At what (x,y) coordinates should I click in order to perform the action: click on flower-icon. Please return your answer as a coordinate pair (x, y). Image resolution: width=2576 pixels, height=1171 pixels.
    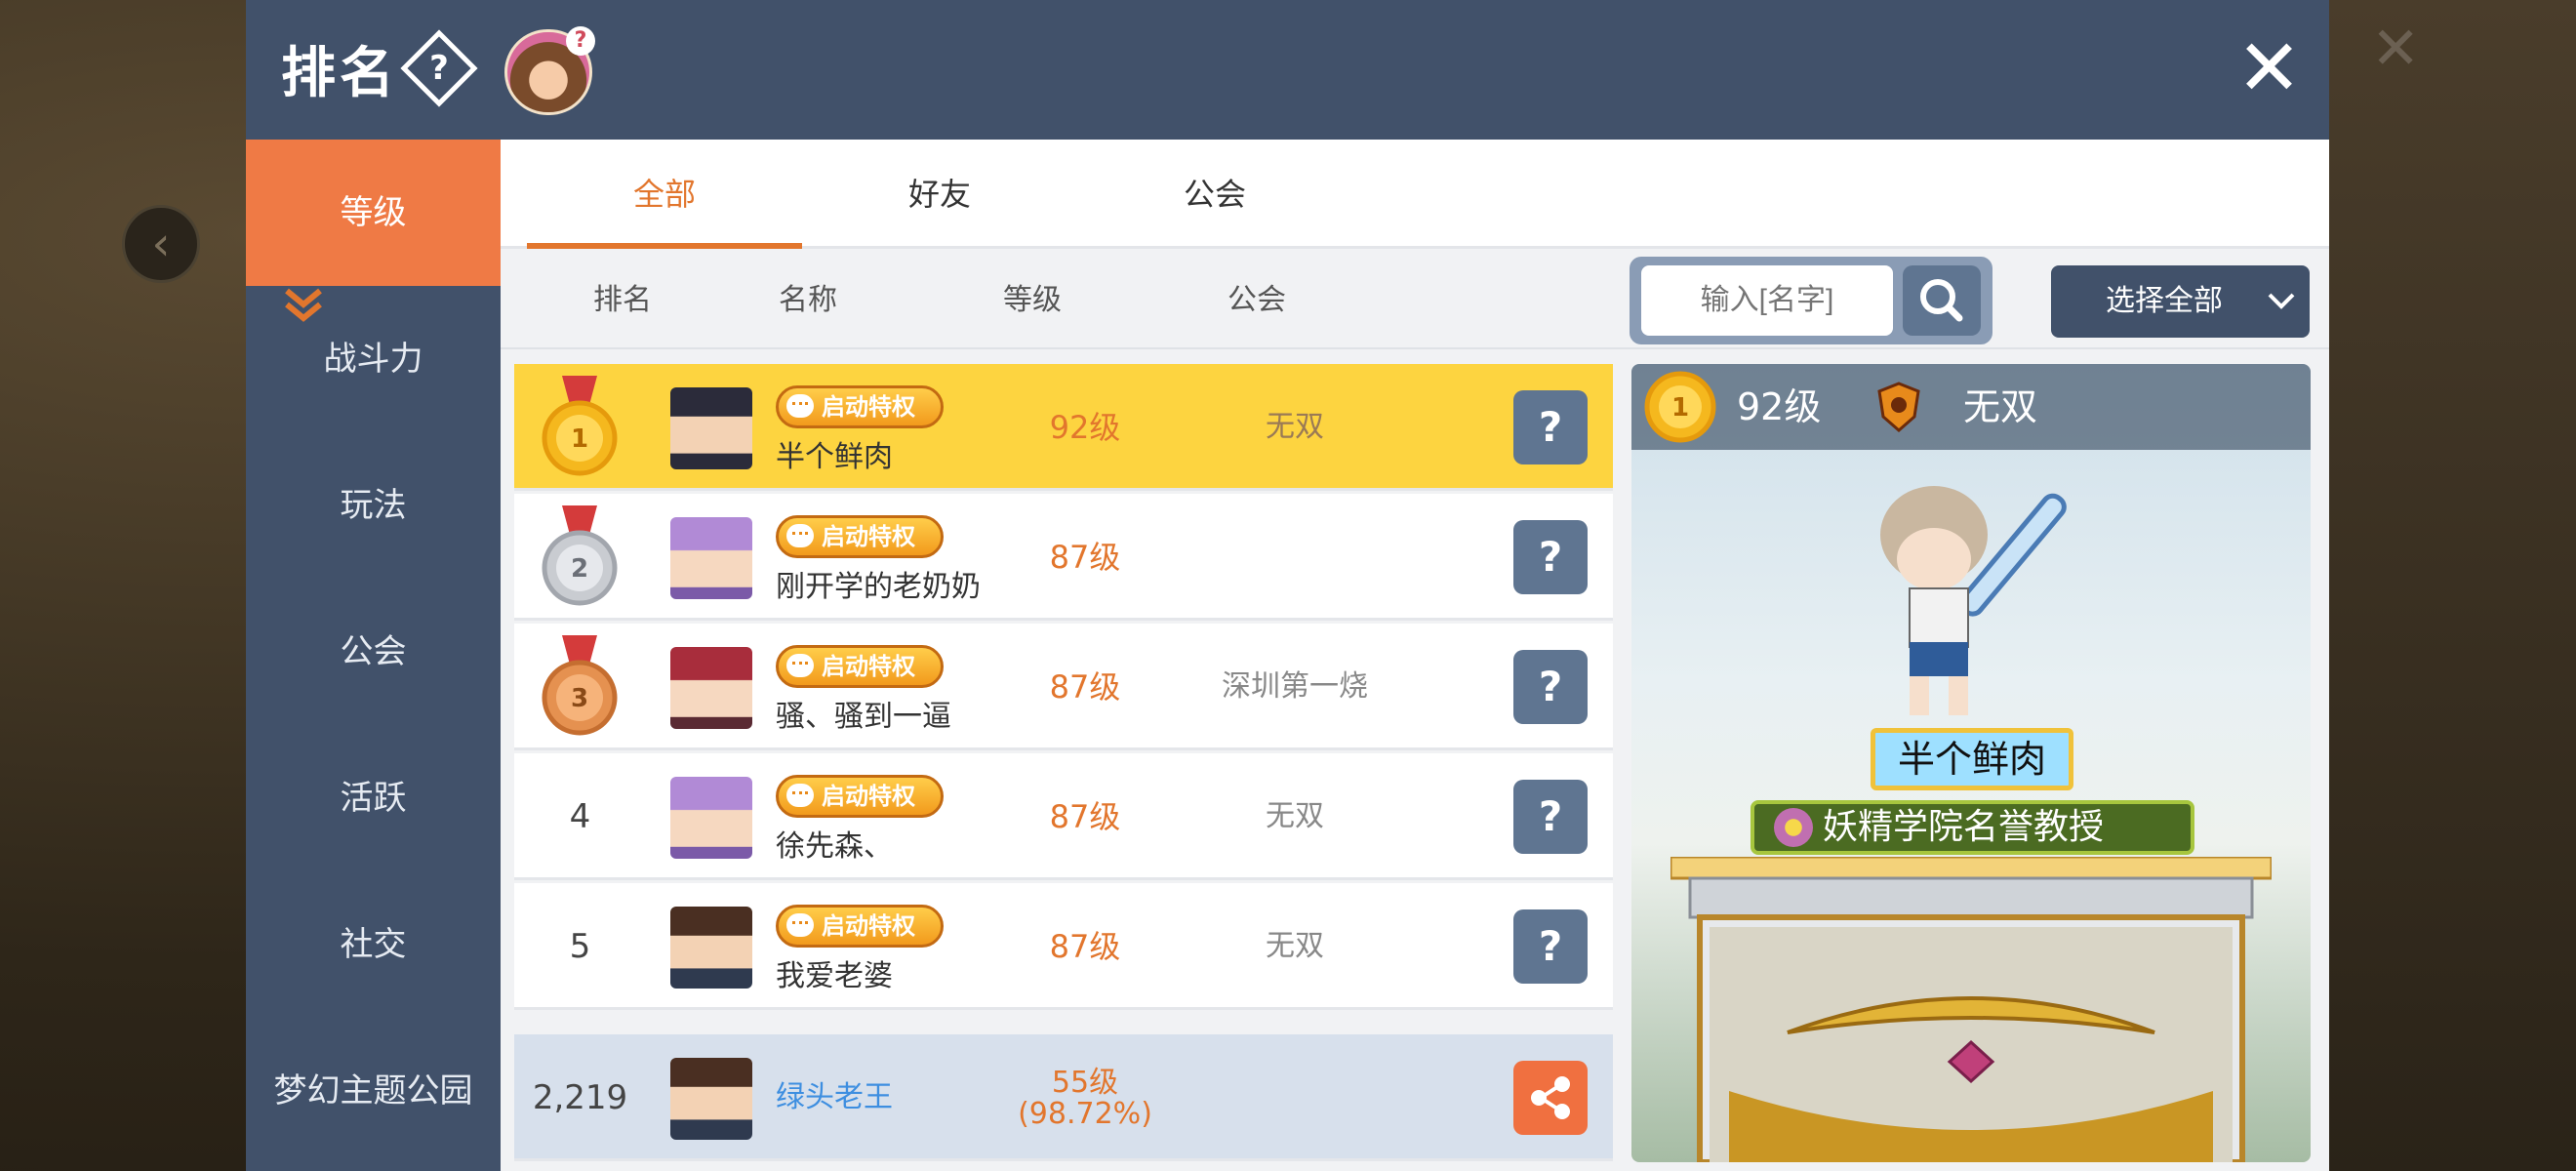
    Looking at the image, I should click on (1793, 827).